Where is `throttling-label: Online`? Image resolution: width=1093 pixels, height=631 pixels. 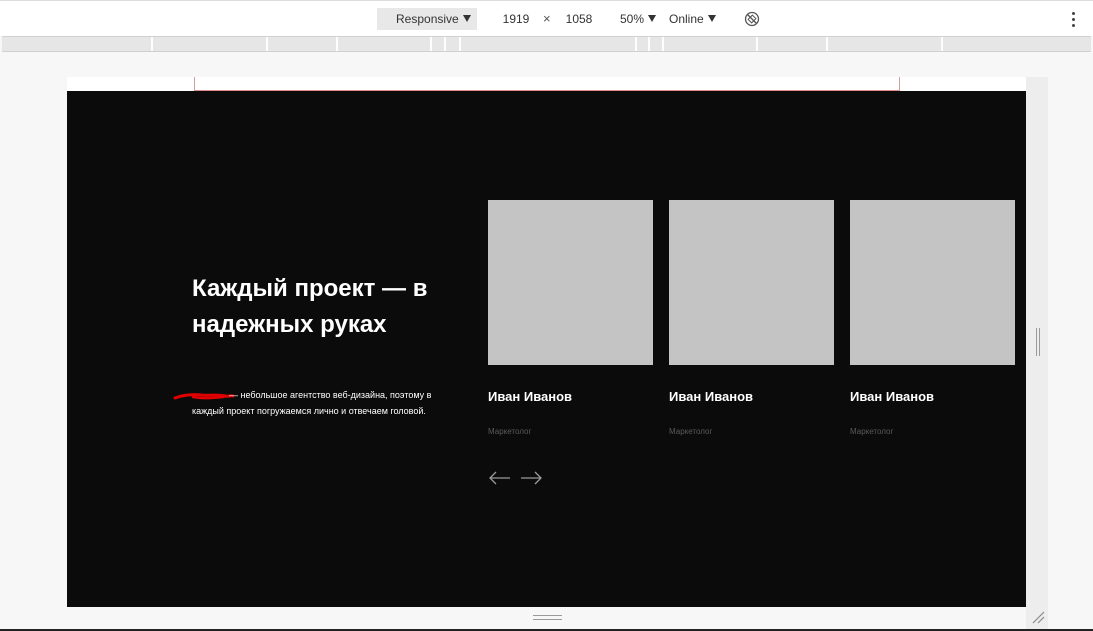 throttling-label: Online is located at coordinates (686, 19).